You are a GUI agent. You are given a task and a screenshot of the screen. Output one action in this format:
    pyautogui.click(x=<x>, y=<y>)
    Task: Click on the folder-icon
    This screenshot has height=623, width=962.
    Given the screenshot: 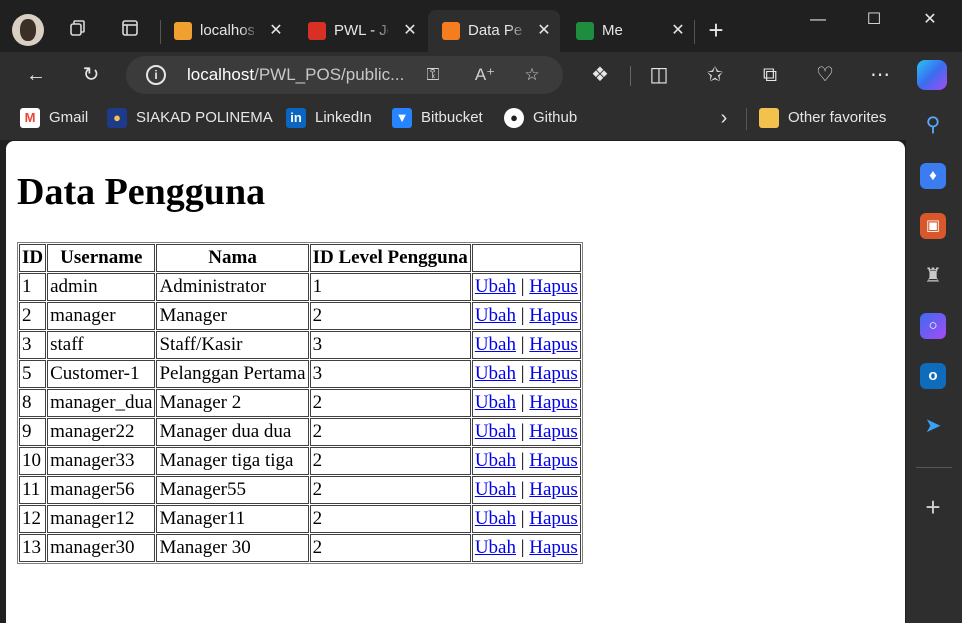 What is the action you would take?
    pyautogui.click(x=769, y=118)
    